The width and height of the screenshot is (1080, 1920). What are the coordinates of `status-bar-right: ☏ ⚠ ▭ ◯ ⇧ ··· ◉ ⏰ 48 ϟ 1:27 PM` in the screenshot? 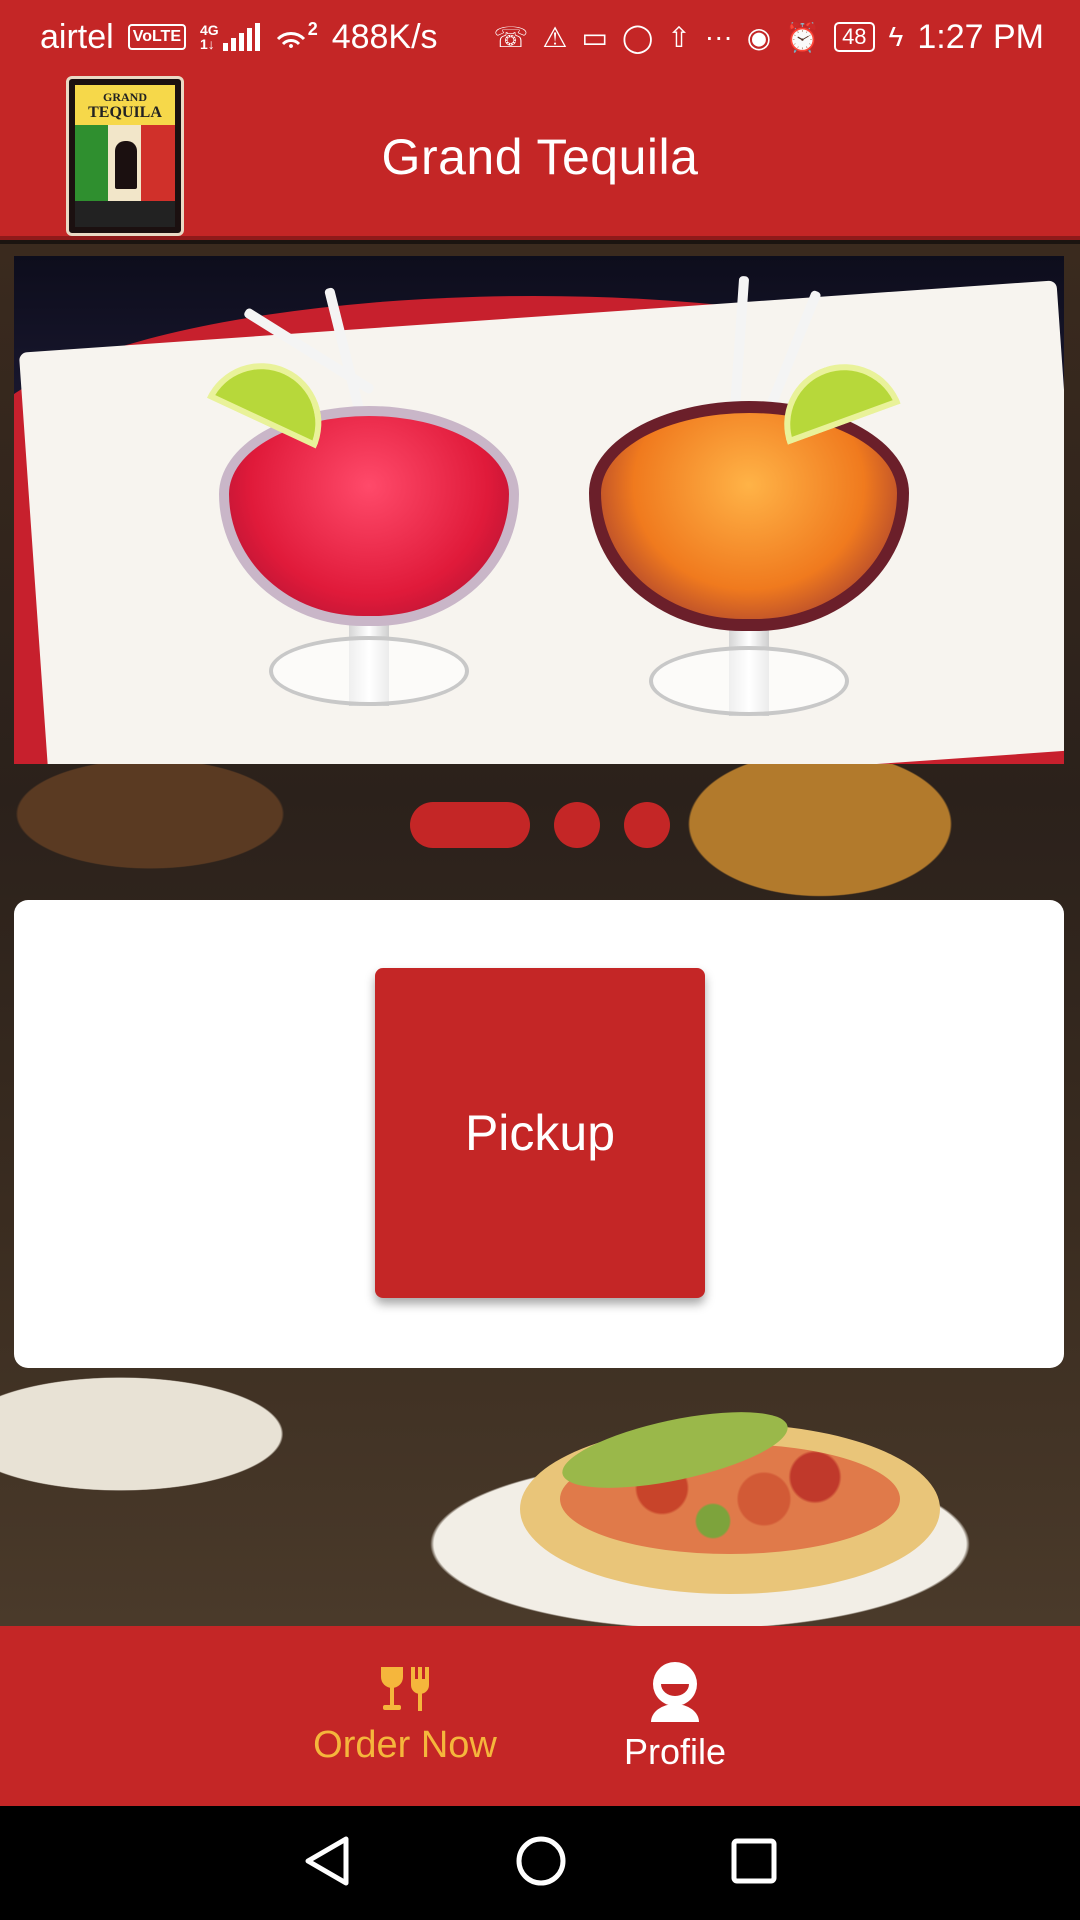 It's located at (768, 37).